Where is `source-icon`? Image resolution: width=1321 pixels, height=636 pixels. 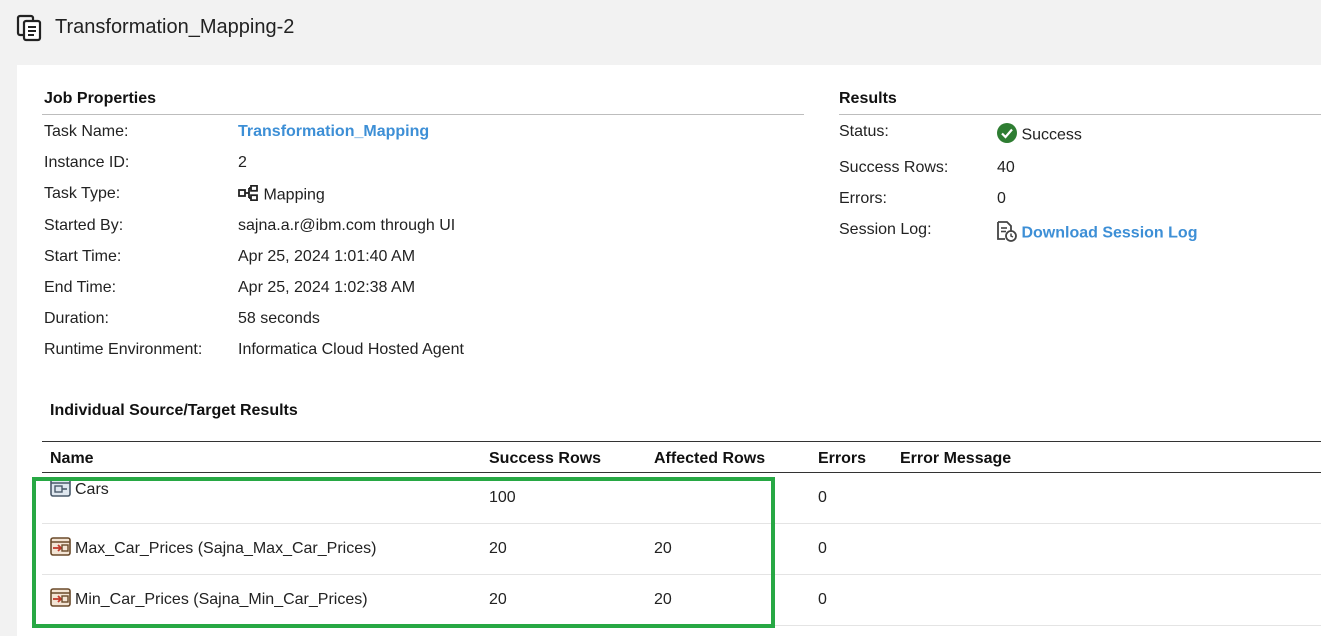 source-icon is located at coordinates (60, 490).